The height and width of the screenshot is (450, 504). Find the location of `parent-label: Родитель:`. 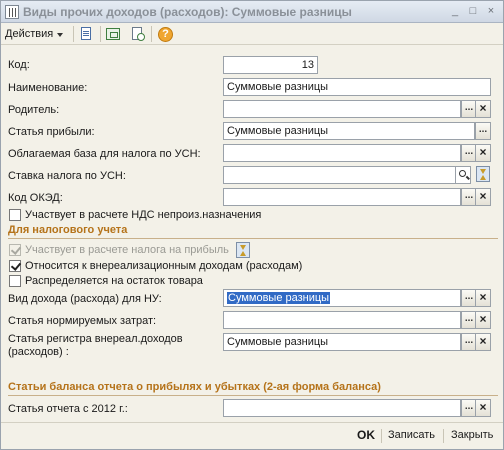

parent-label: Родитель: is located at coordinates (34, 110).